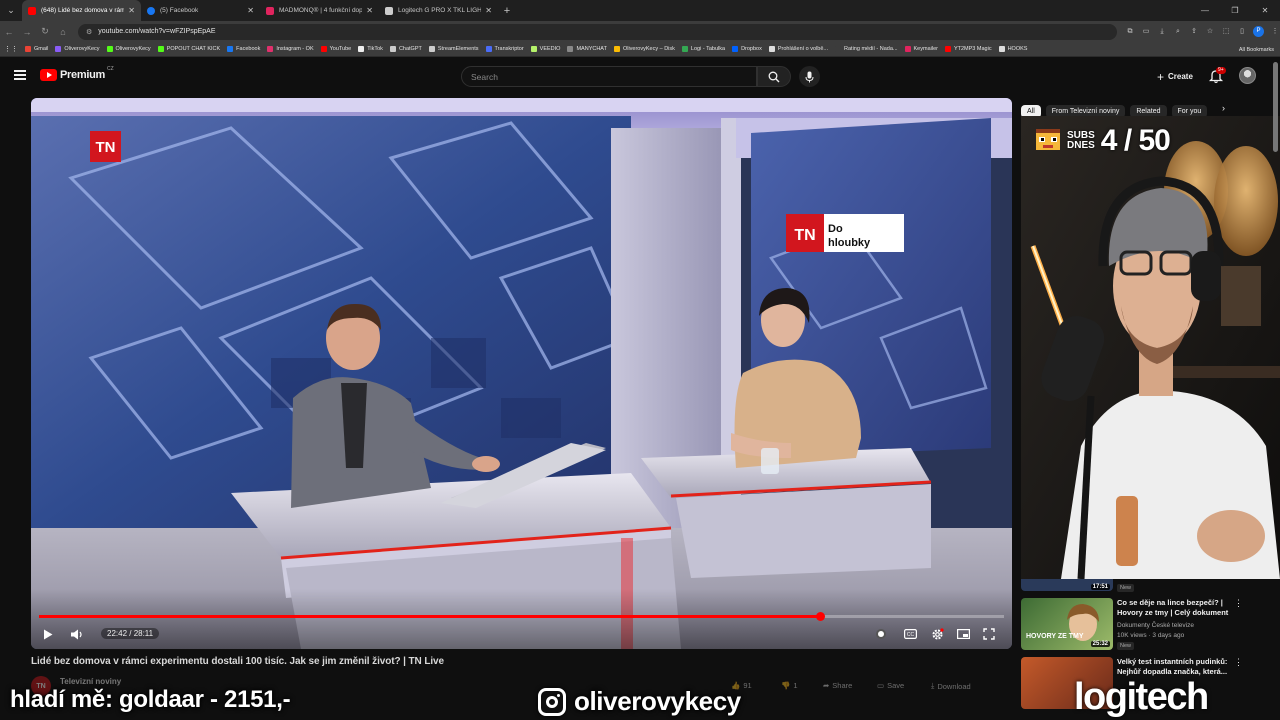  What do you see at coordinates (36, 49) in the screenshot?
I see `bookmark-item: Gmail` at bounding box center [36, 49].